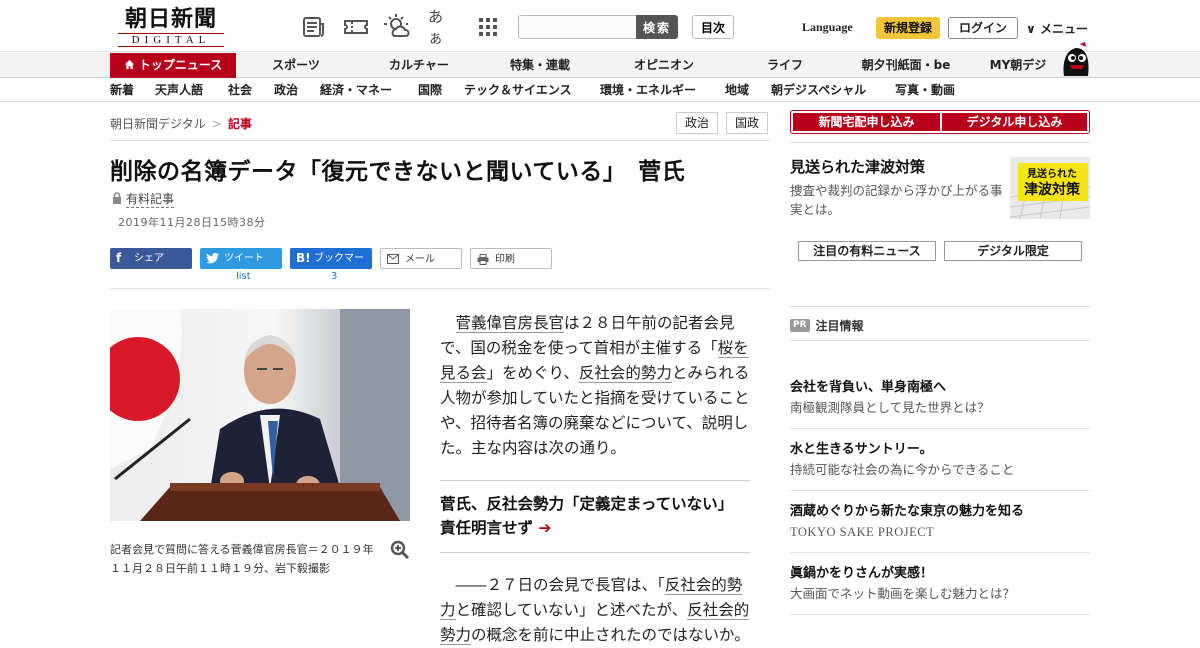  Describe the element at coordinates (1051, 173) in the screenshot. I see `feature-thumb-line1: 見送られた` at that location.